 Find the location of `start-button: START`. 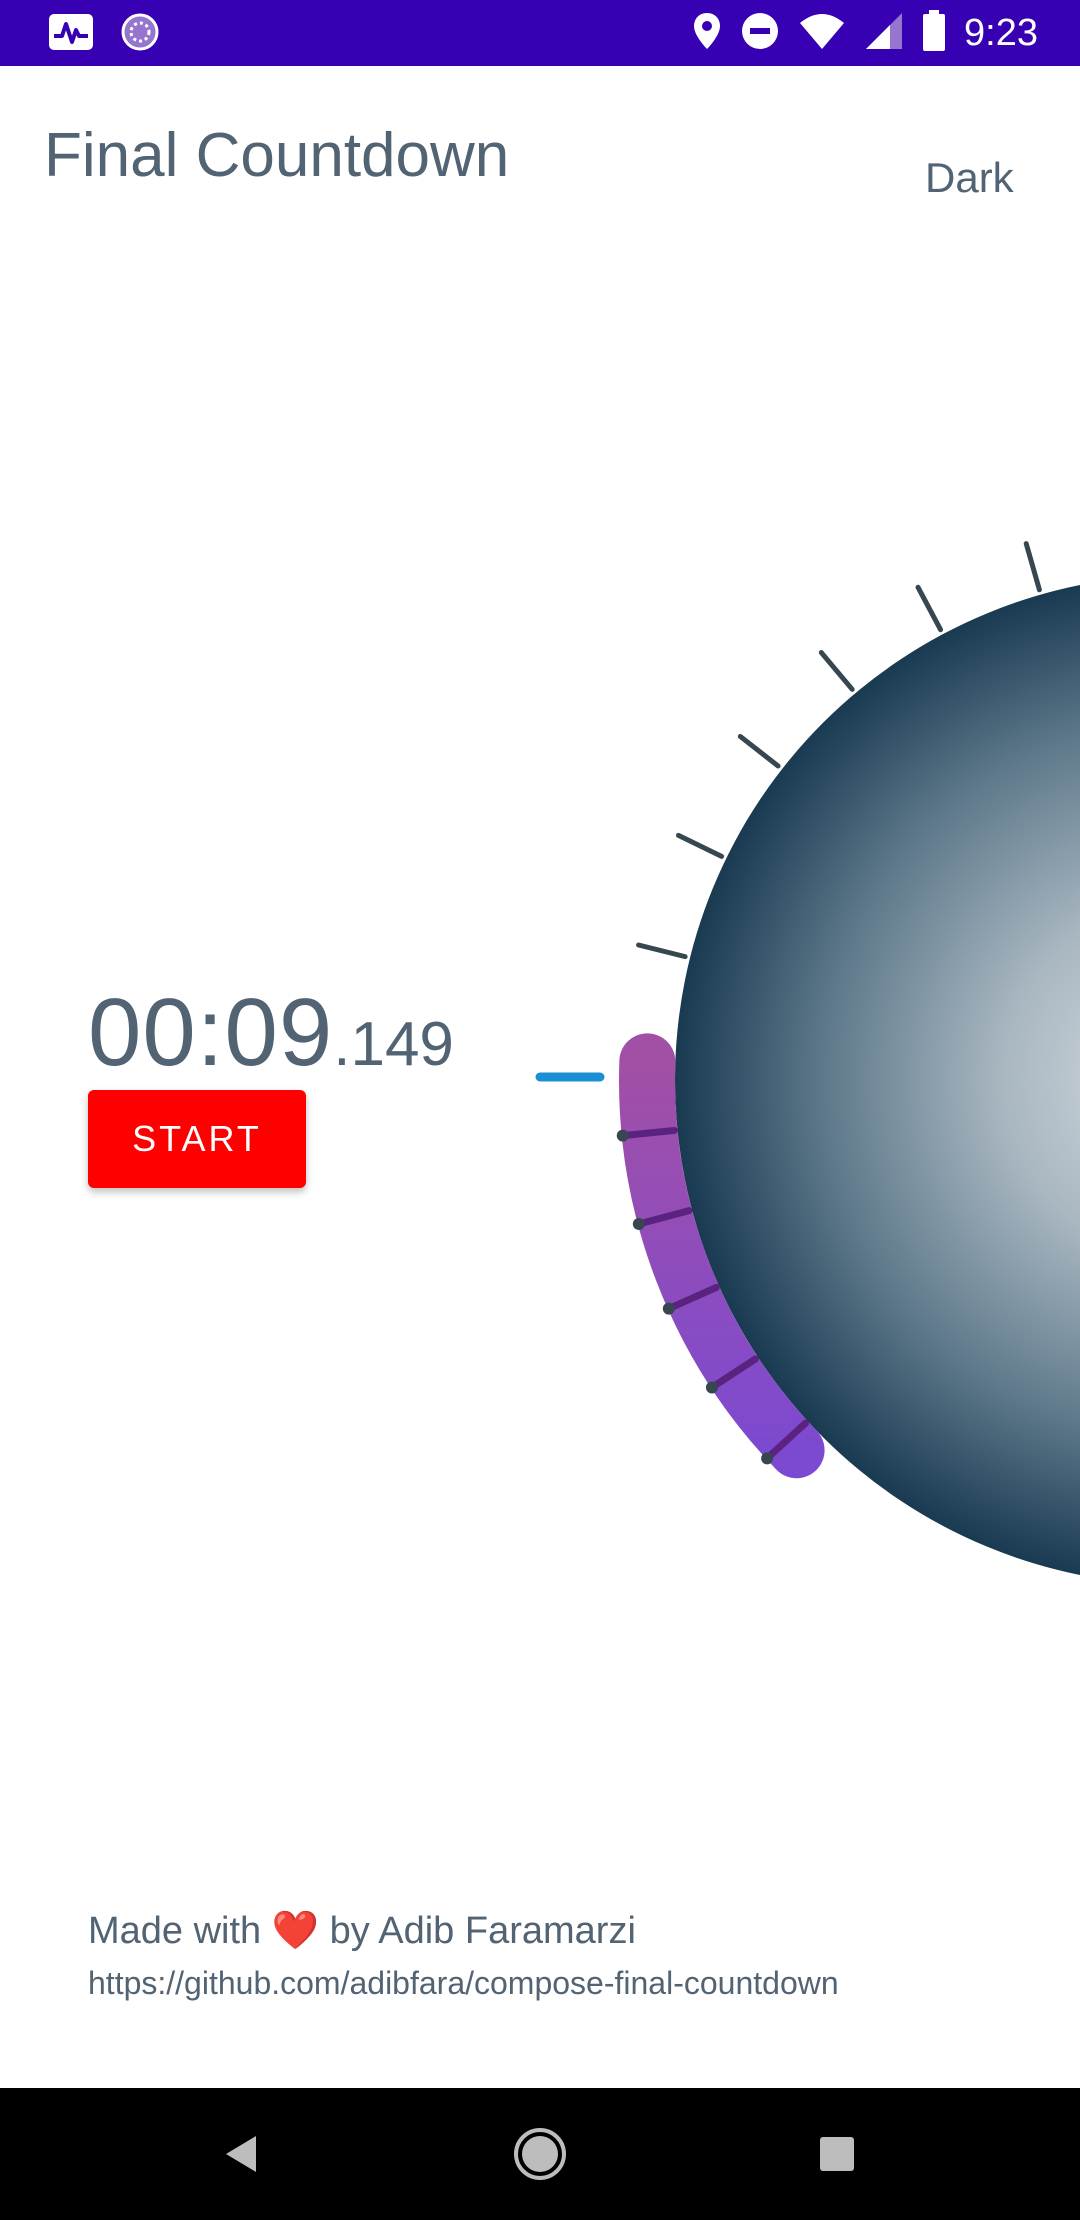

start-button: START is located at coordinates (197, 1139).